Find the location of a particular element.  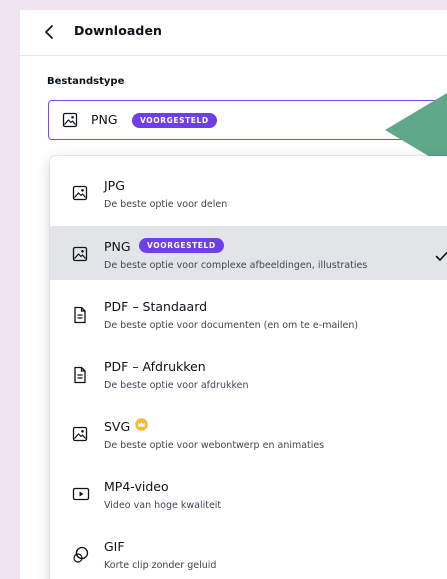

option-title: PDF – Standaard is located at coordinates (156, 306).